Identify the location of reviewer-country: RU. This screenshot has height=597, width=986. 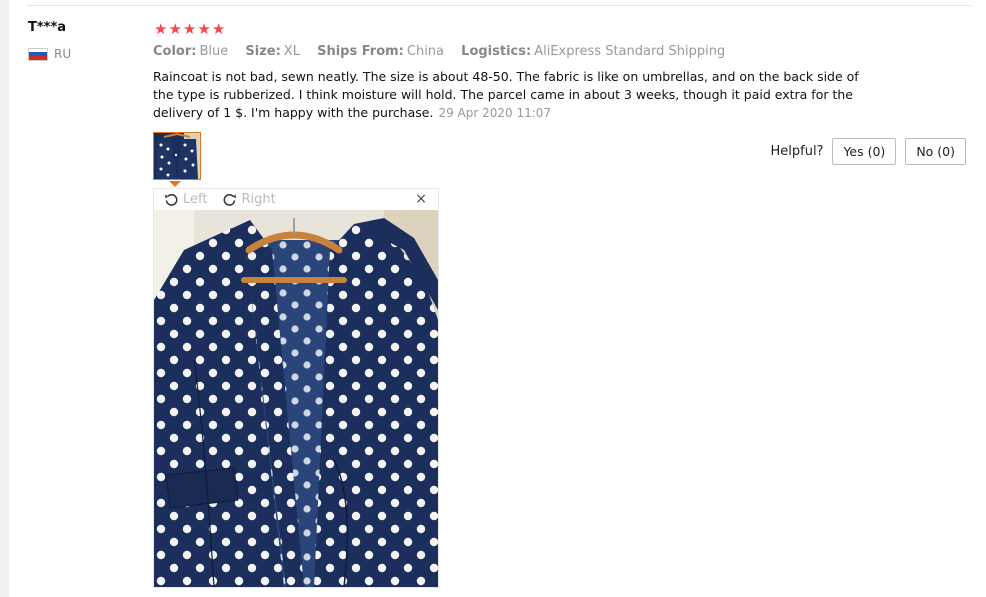
(49, 54).